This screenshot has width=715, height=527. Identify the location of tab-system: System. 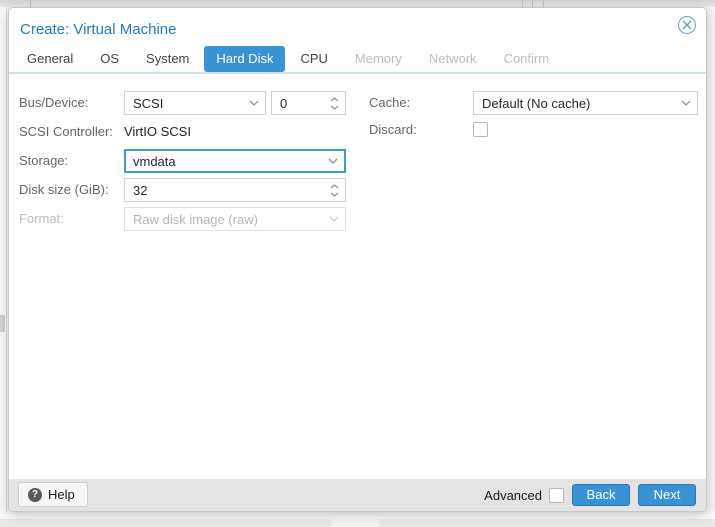
(167, 59).